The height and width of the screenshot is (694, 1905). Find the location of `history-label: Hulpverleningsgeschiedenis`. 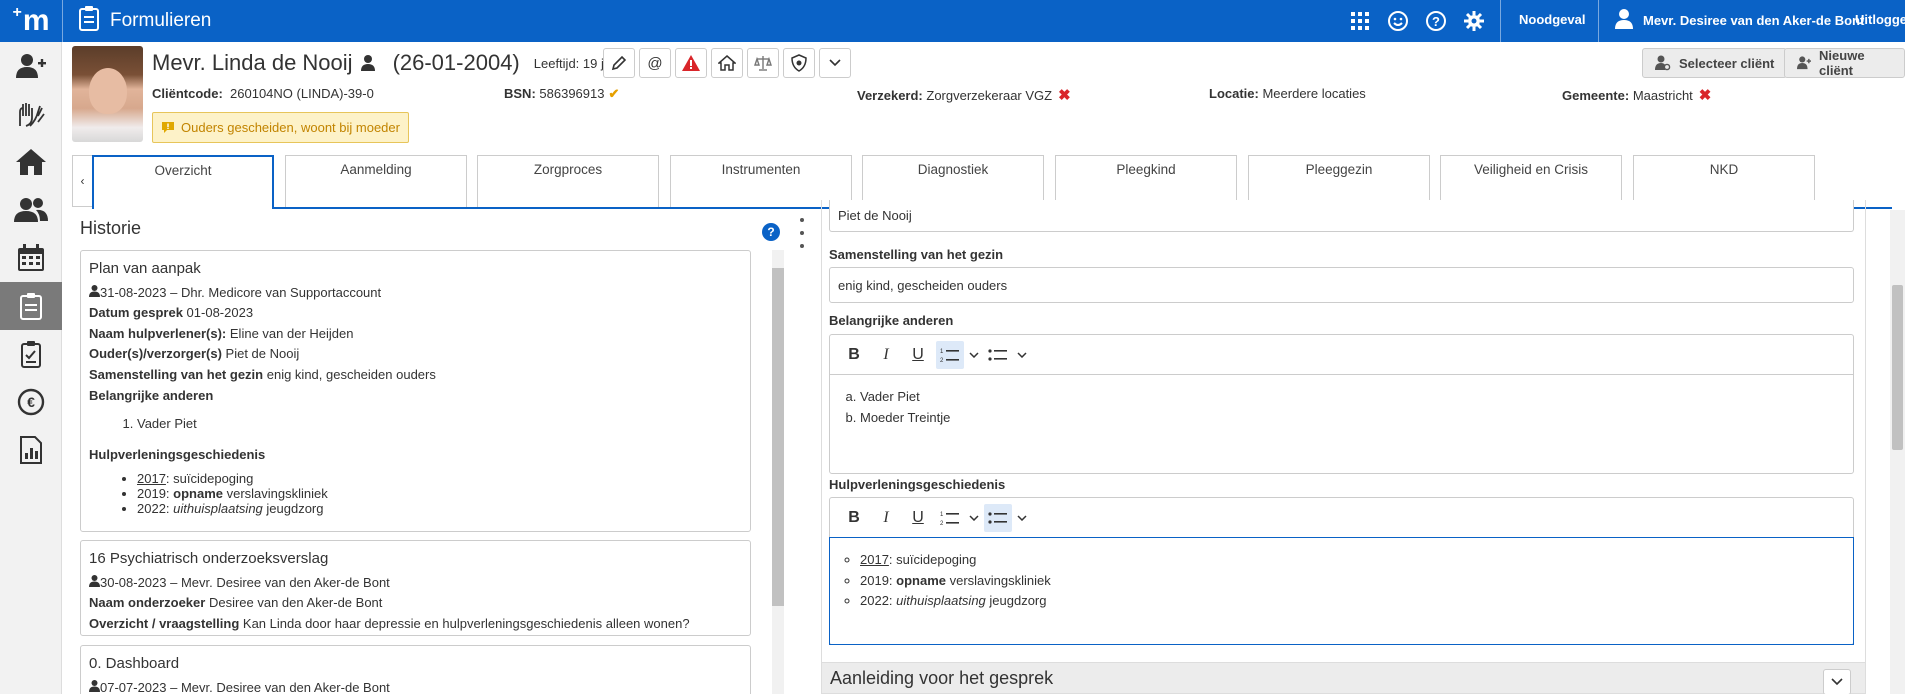

history-label: Hulpverleningsgeschiedenis is located at coordinates (917, 484).